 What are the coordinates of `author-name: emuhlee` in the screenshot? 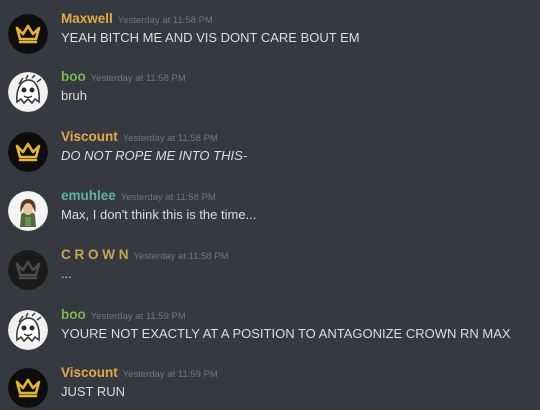 It's located at (88, 195).